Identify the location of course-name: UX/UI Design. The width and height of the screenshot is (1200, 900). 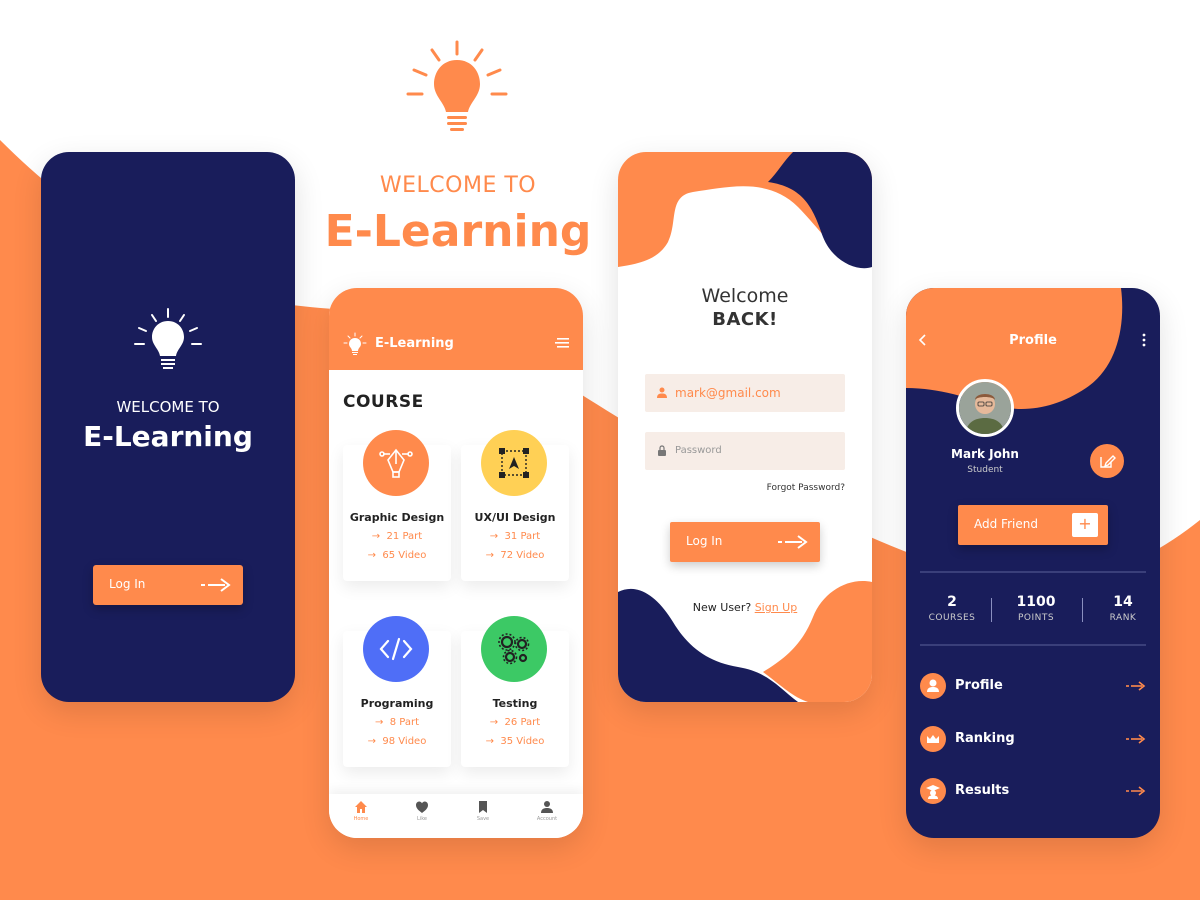
(515, 517).